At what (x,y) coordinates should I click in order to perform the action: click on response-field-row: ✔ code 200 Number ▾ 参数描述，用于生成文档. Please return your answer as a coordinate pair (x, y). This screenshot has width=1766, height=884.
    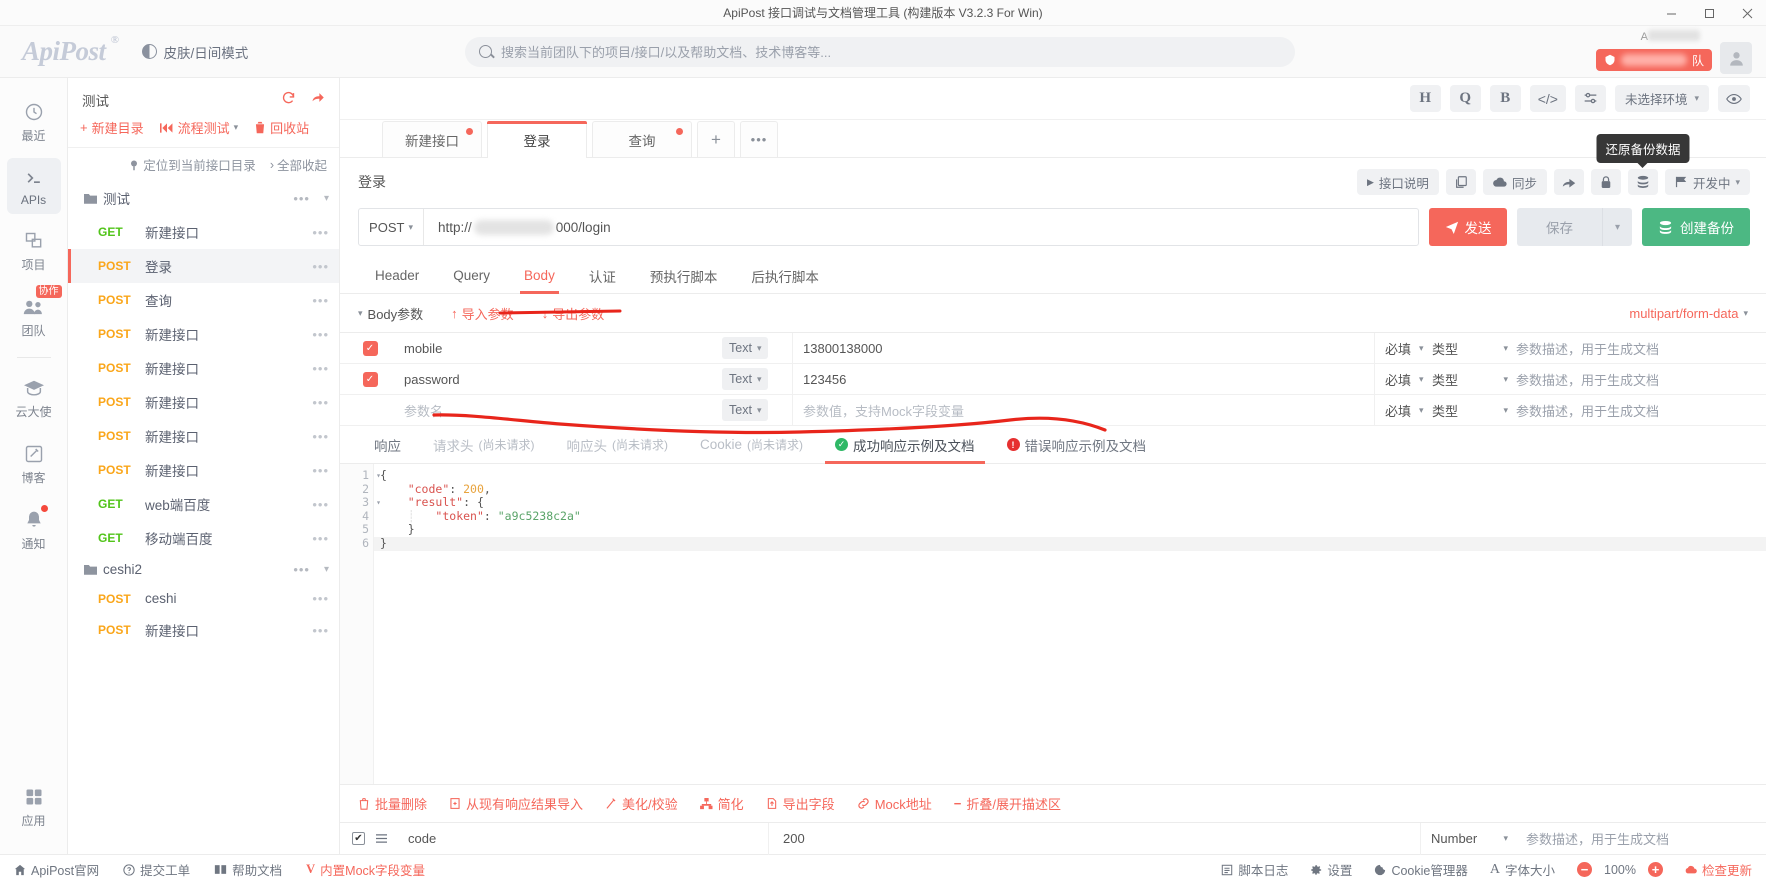
    Looking at the image, I should click on (1053, 838).